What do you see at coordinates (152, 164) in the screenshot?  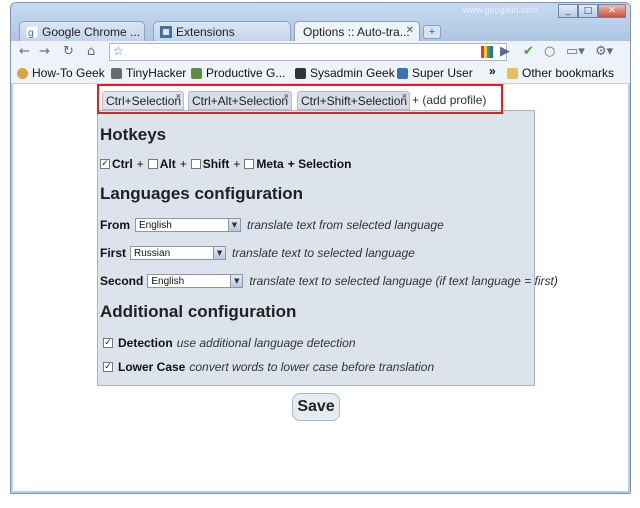 I see `alt-checkbox` at bounding box center [152, 164].